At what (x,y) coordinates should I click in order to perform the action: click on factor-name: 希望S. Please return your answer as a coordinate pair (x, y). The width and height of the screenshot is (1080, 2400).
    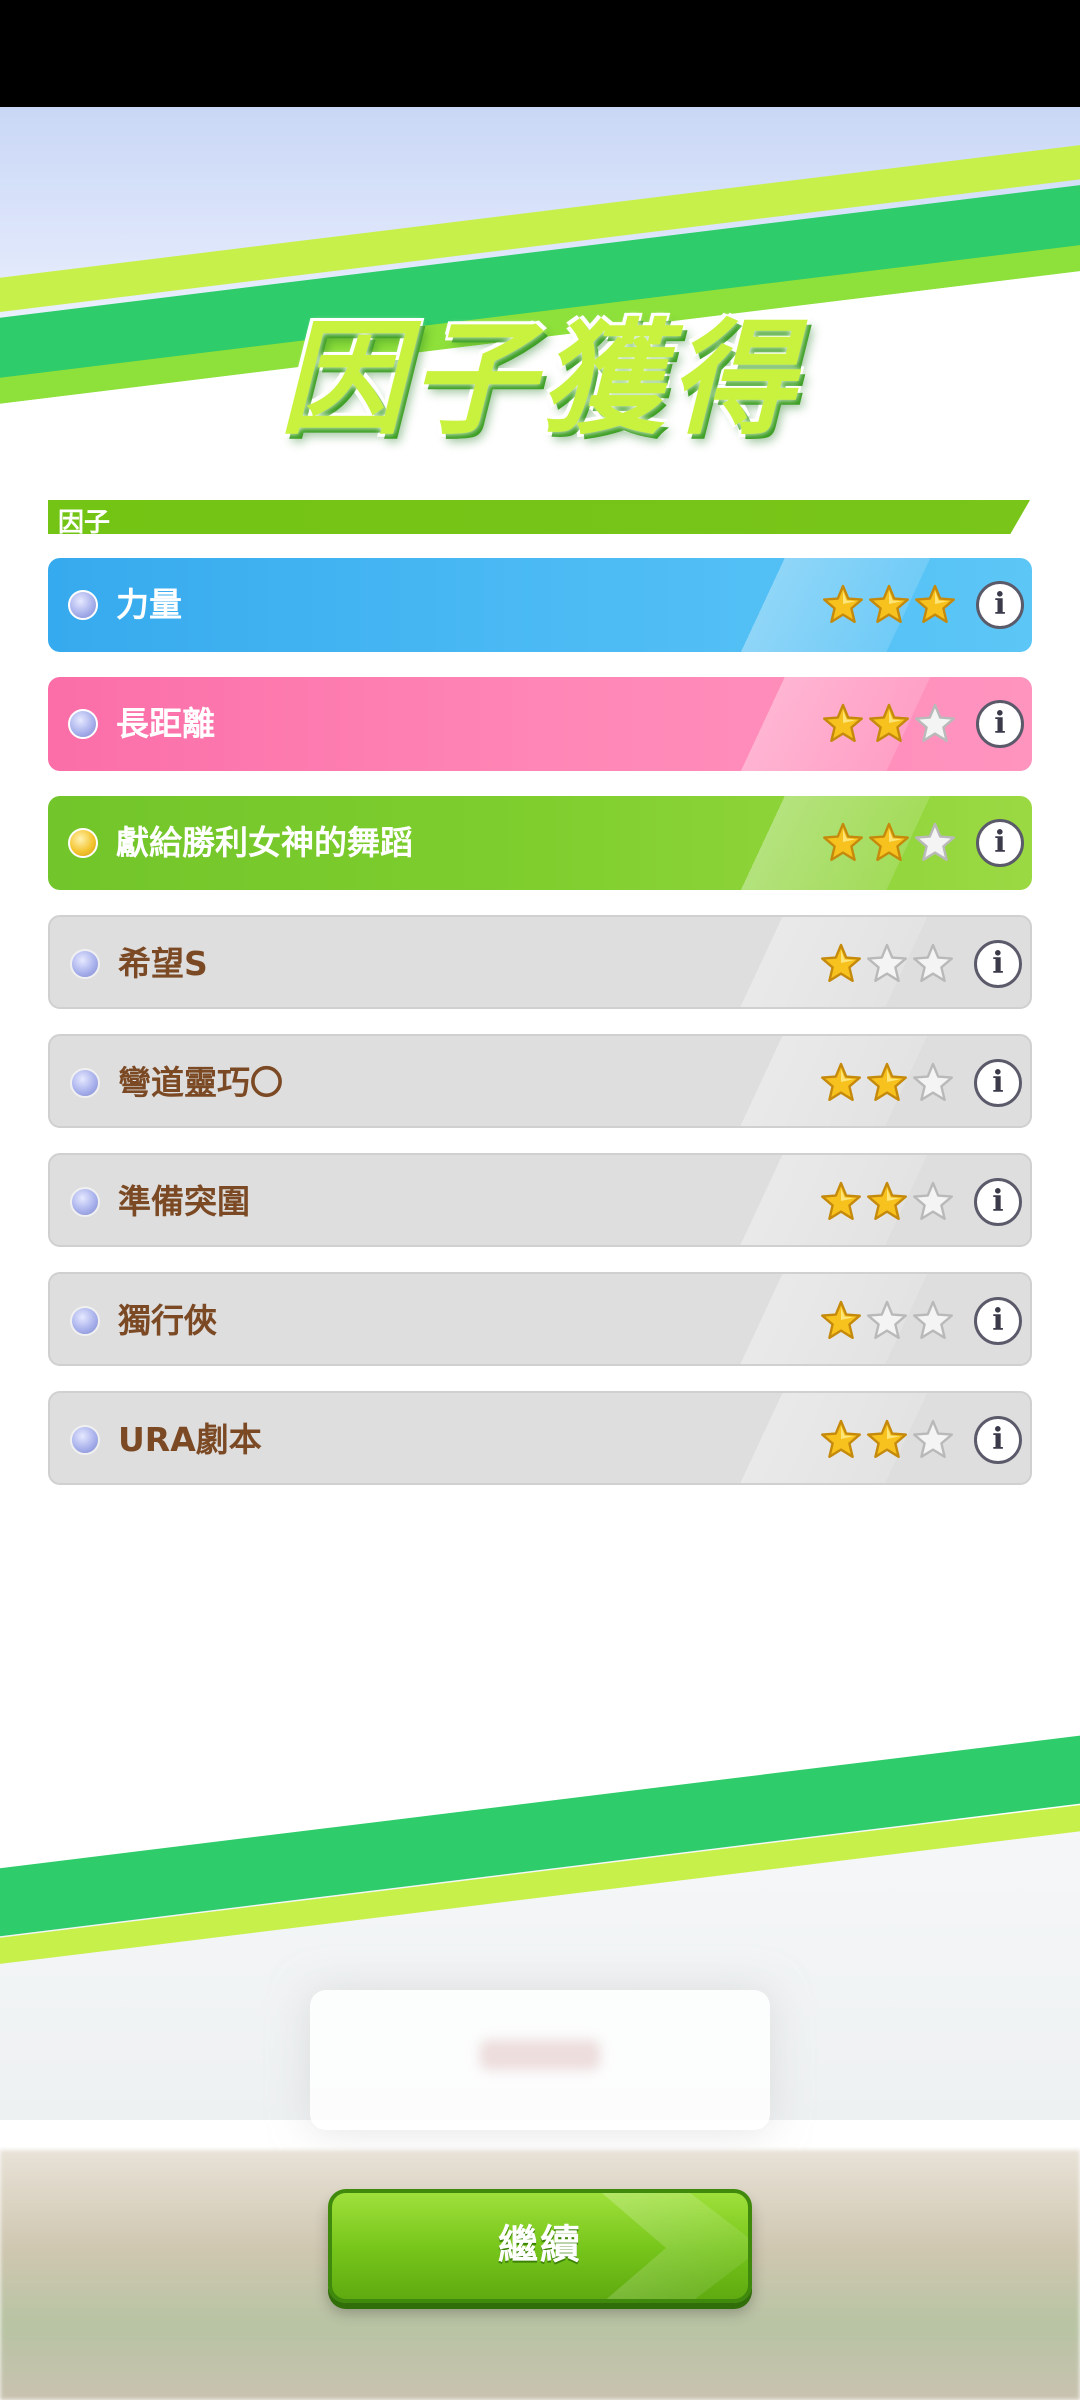
    Looking at the image, I should click on (163, 963).